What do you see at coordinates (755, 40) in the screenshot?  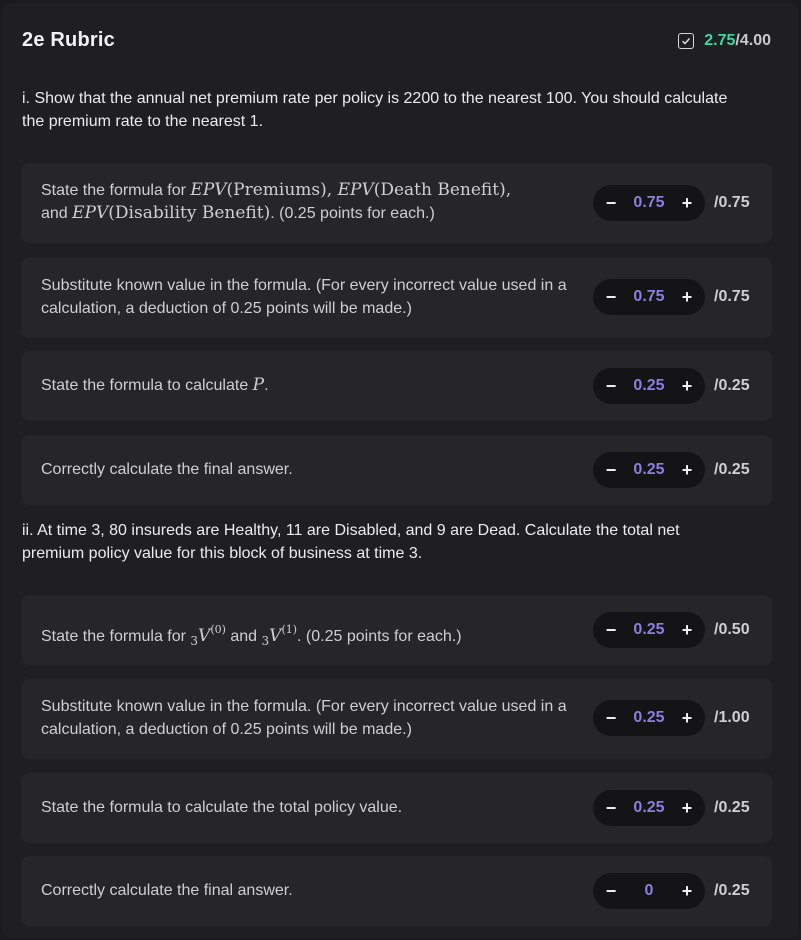 I see `score-total: 4.00` at bounding box center [755, 40].